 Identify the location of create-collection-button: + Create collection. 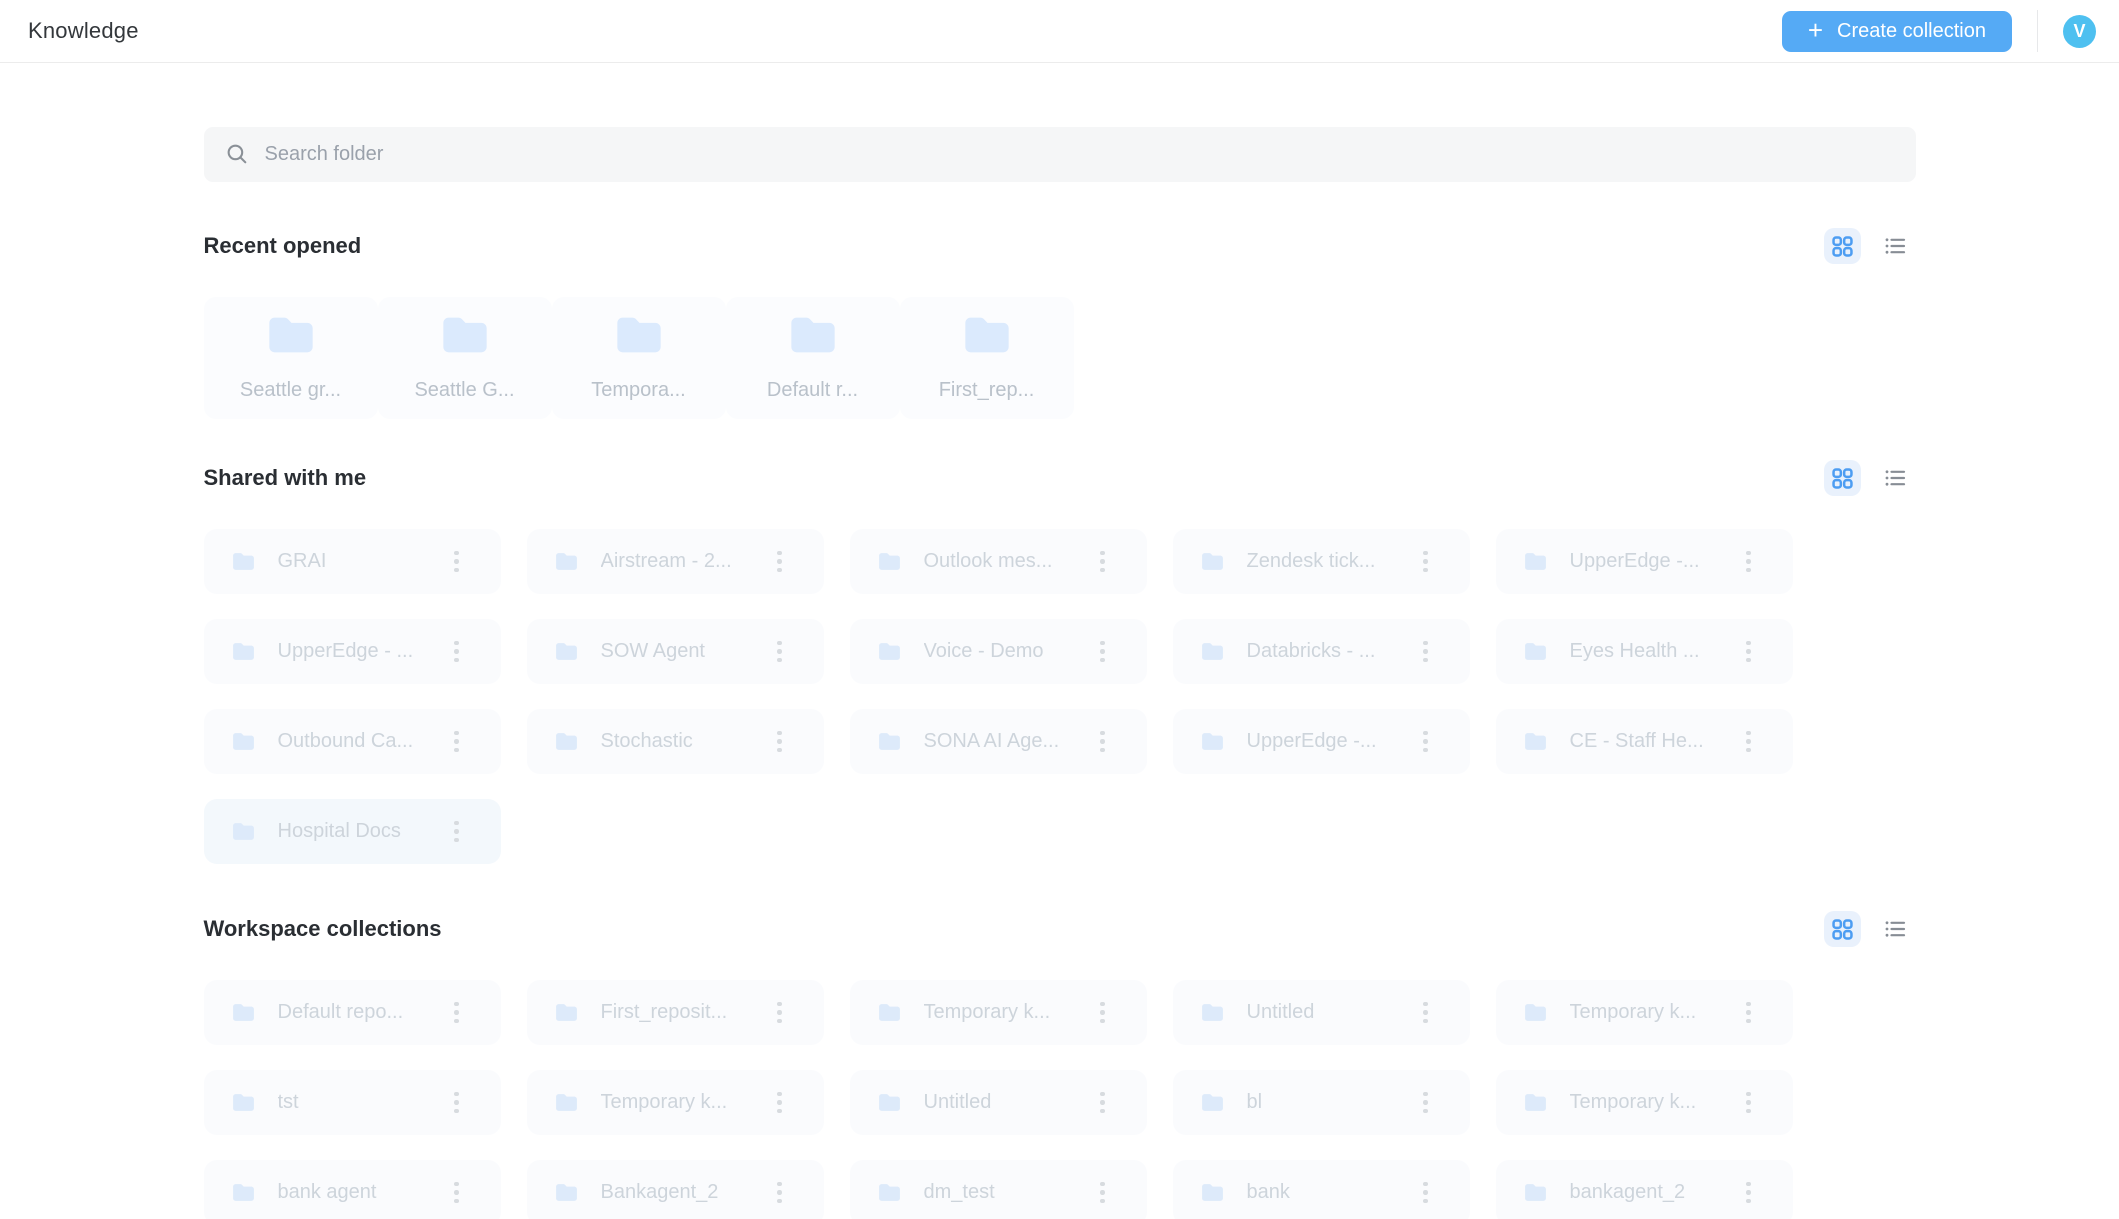
(1896, 31).